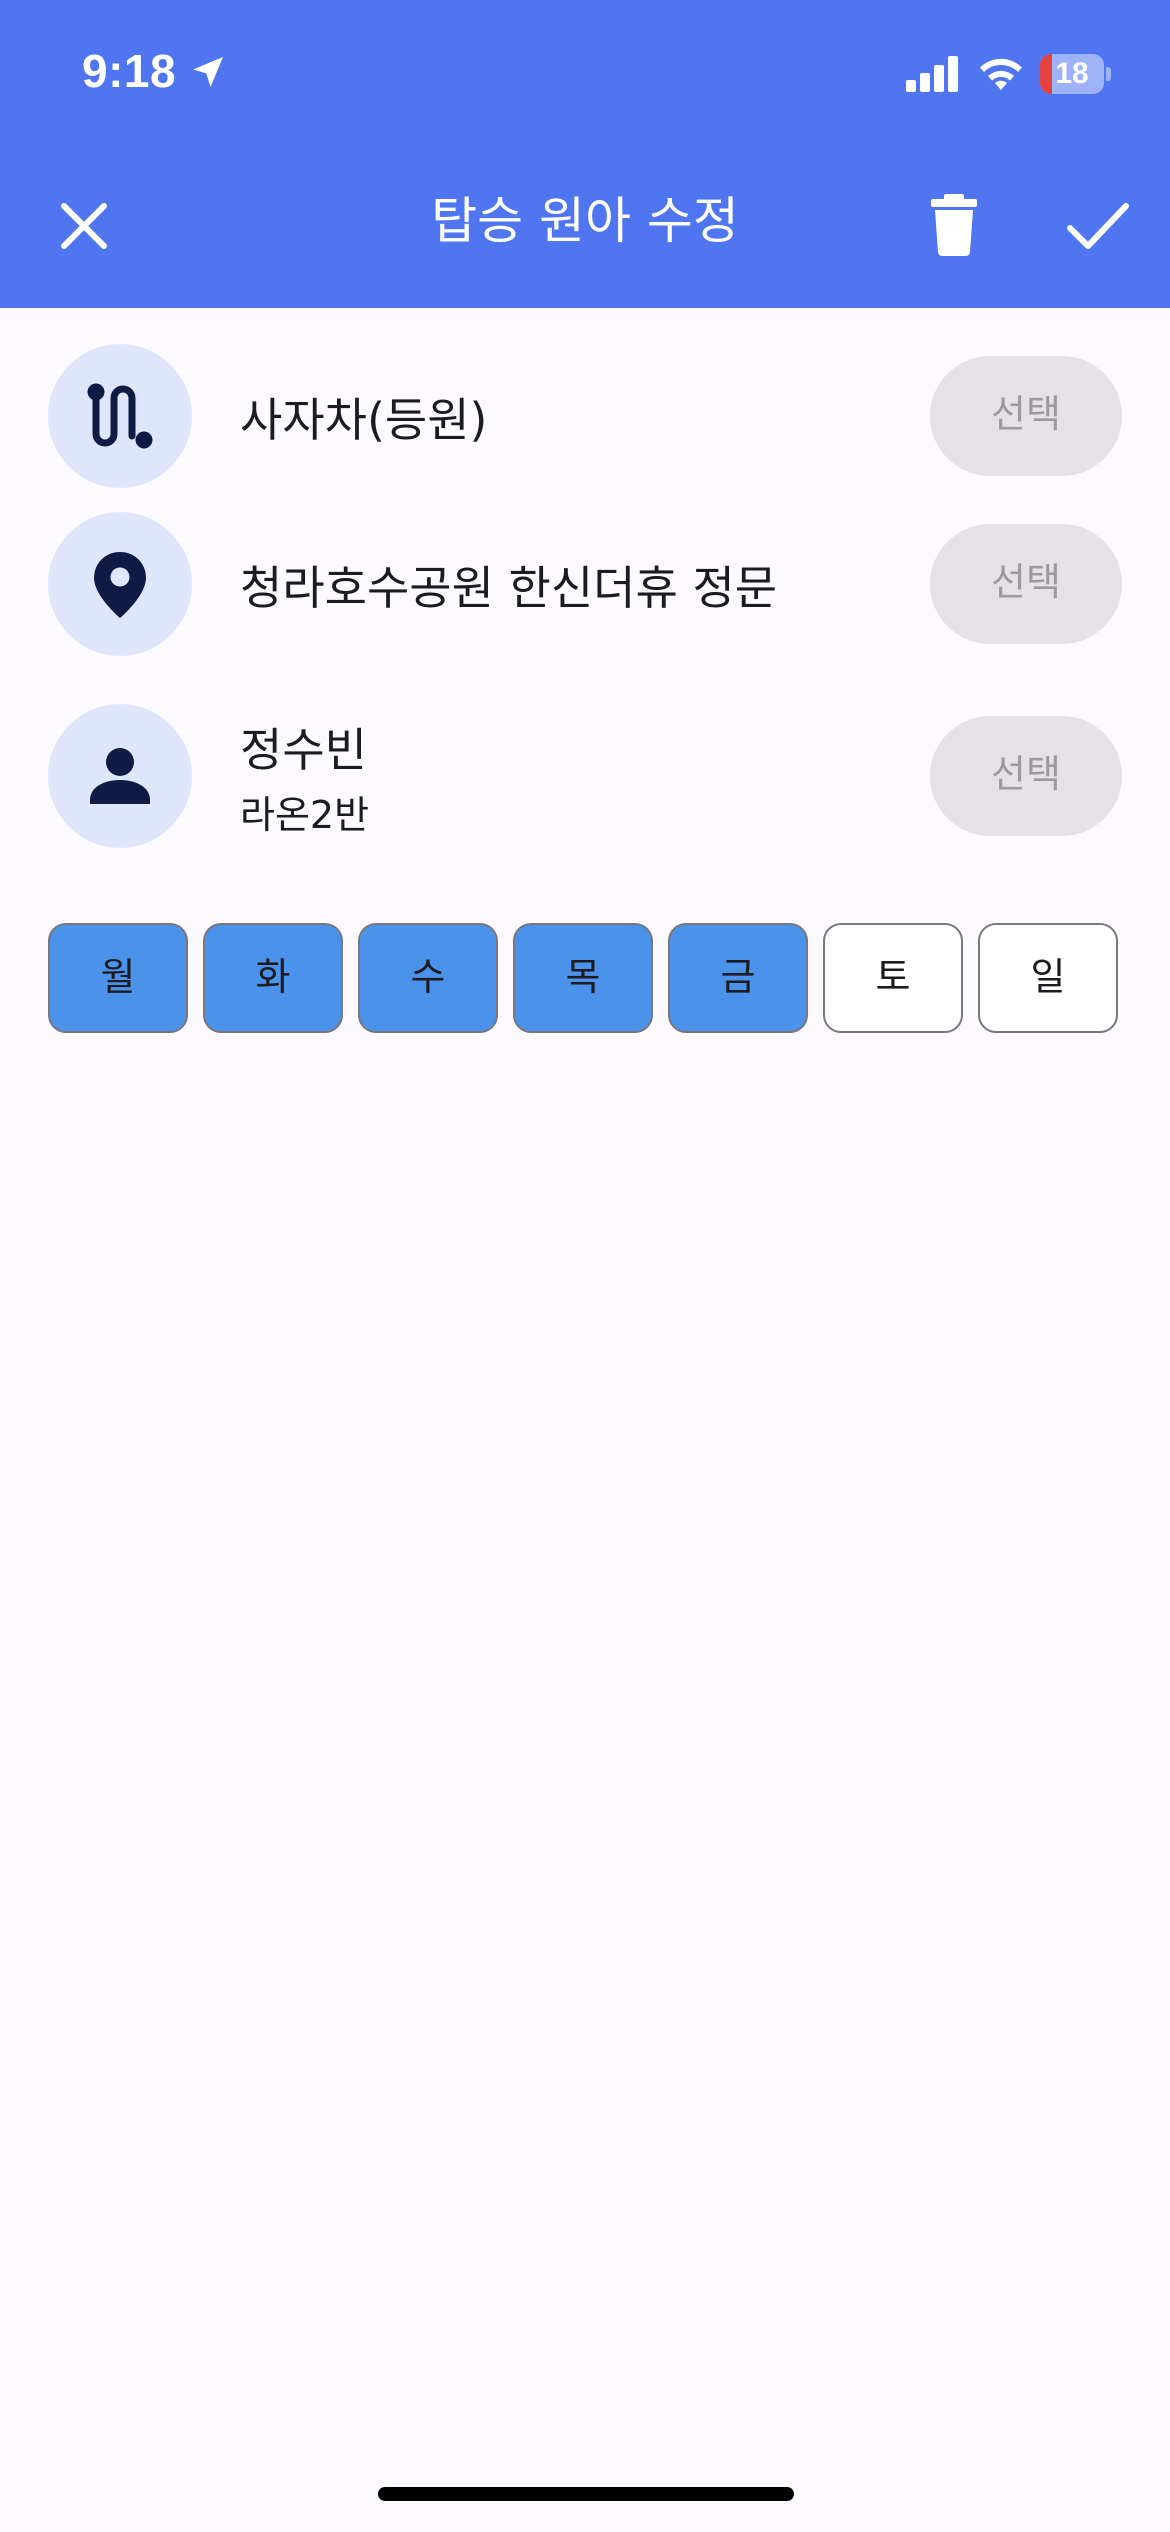 The image size is (1170, 2532). Describe the element at coordinates (364, 420) in the screenshot. I see `route-value: 사자차(등원)` at that location.